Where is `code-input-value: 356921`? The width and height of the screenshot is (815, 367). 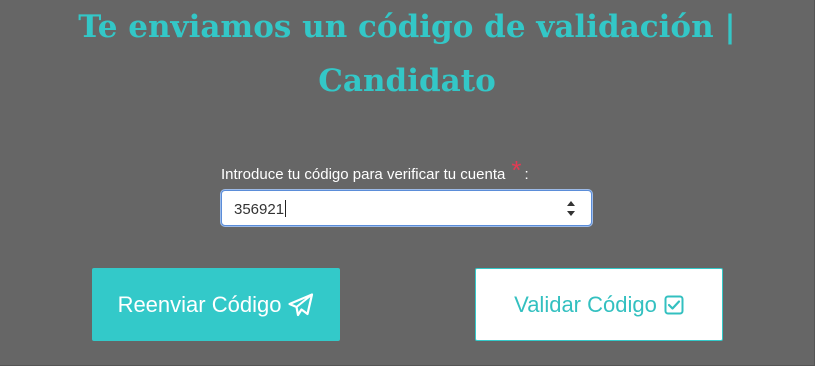
code-input-value: 356921 is located at coordinates (260, 209).